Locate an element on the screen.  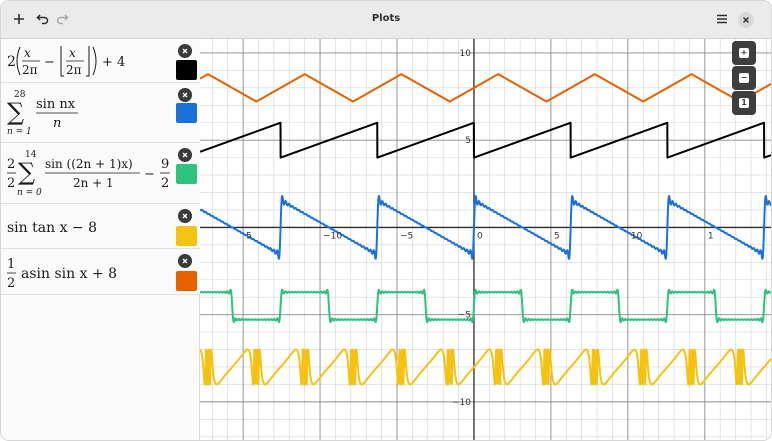
coef-text: 2 is located at coordinates (11, 62).